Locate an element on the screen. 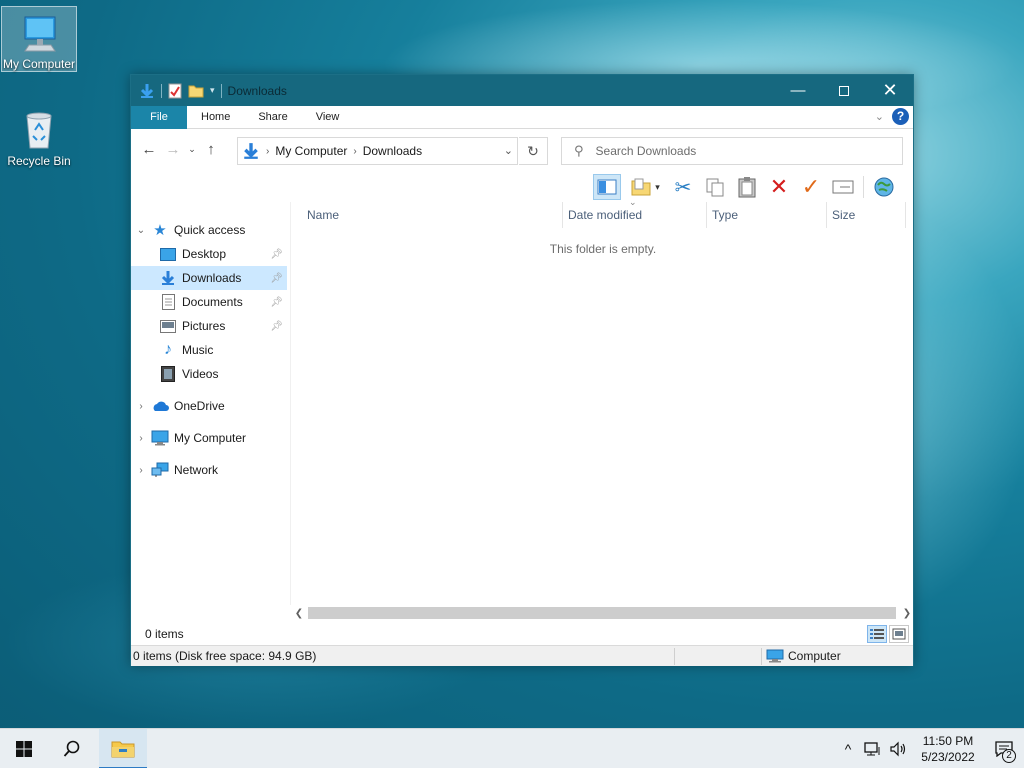  cut-button: ✂ is located at coordinates (683, 187).